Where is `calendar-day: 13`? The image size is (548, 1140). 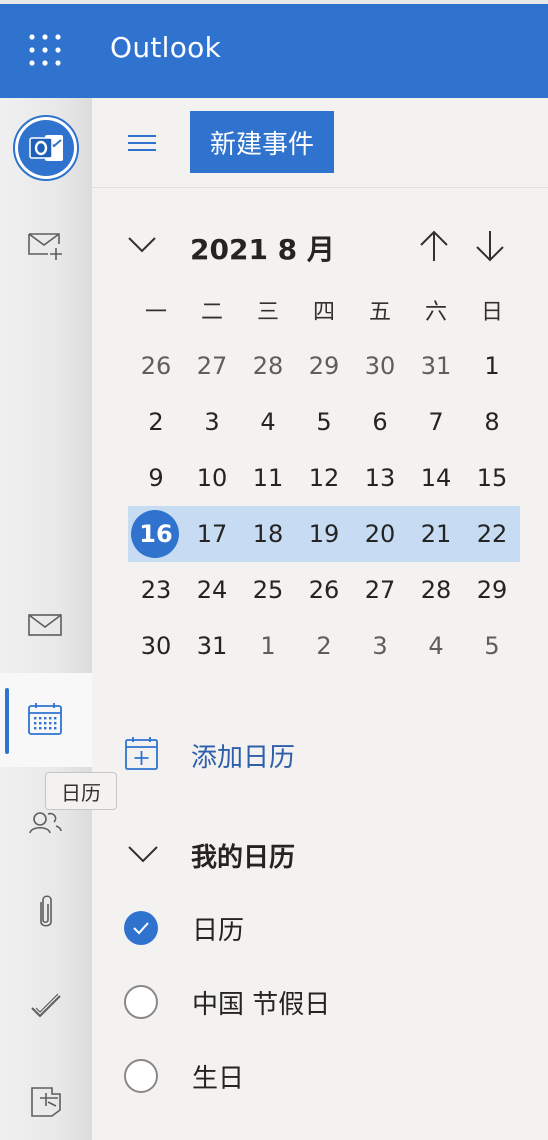
calendar-day: 13 is located at coordinates (380, 478).